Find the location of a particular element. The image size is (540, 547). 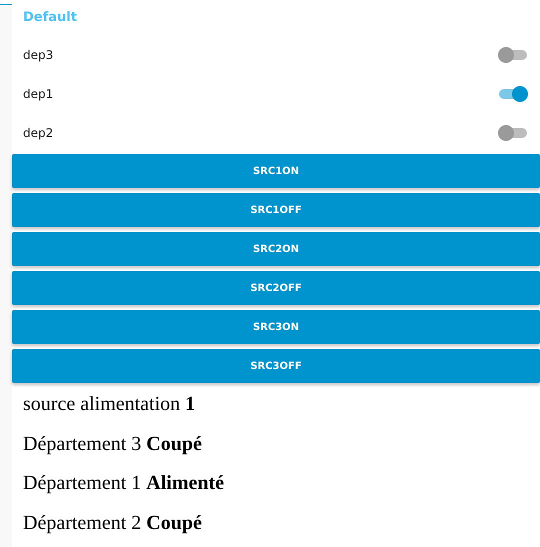

status-line: Département 2 Coupé is located at coordinates (112, 523).